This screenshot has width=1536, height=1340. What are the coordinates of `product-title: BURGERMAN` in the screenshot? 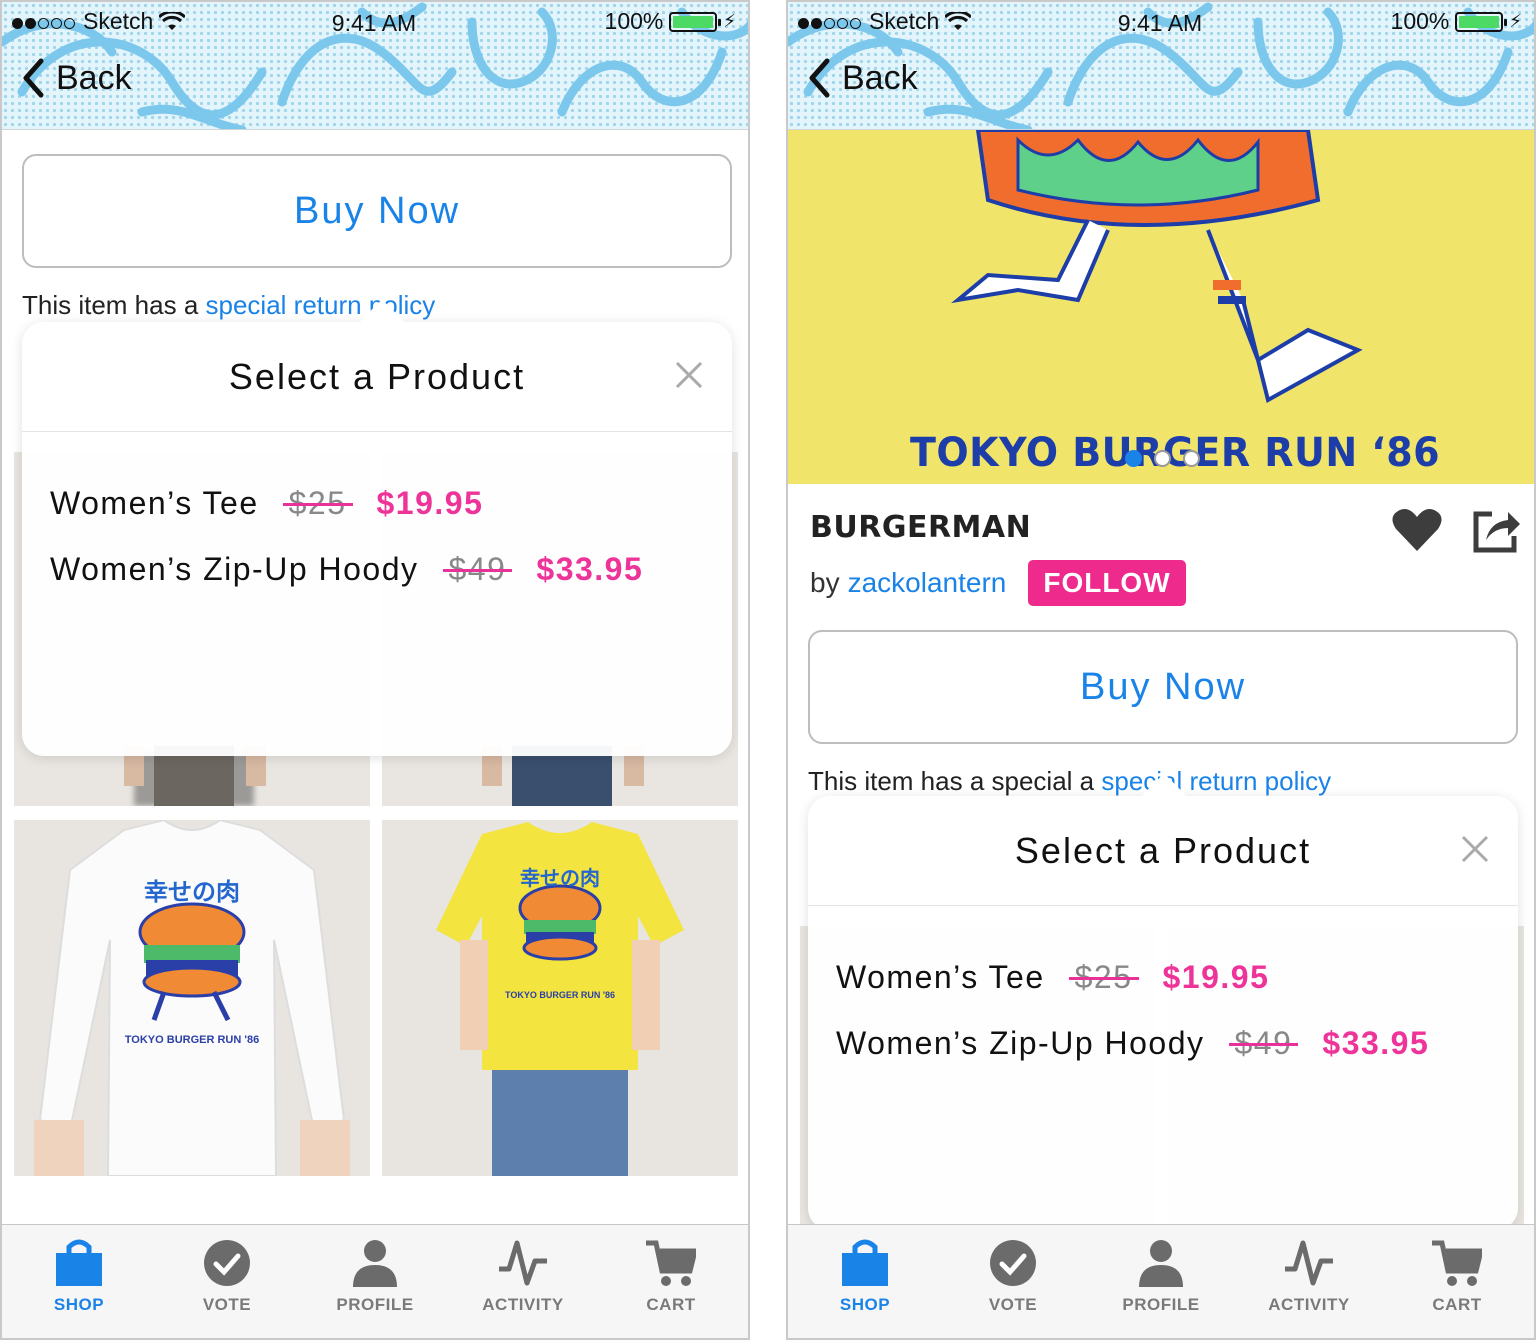 It's located at (921, 527).